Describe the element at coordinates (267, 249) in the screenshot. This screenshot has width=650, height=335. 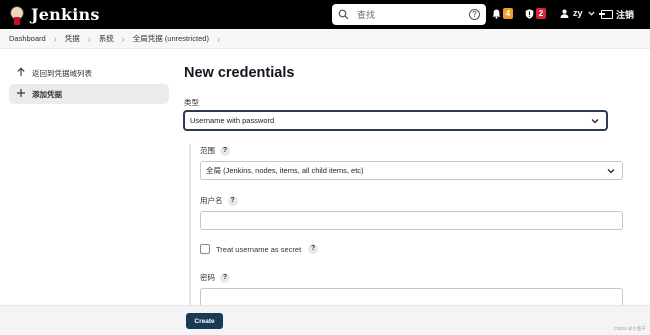
I see `treat-username-secret-label: Treat username as secret ?` at that location.